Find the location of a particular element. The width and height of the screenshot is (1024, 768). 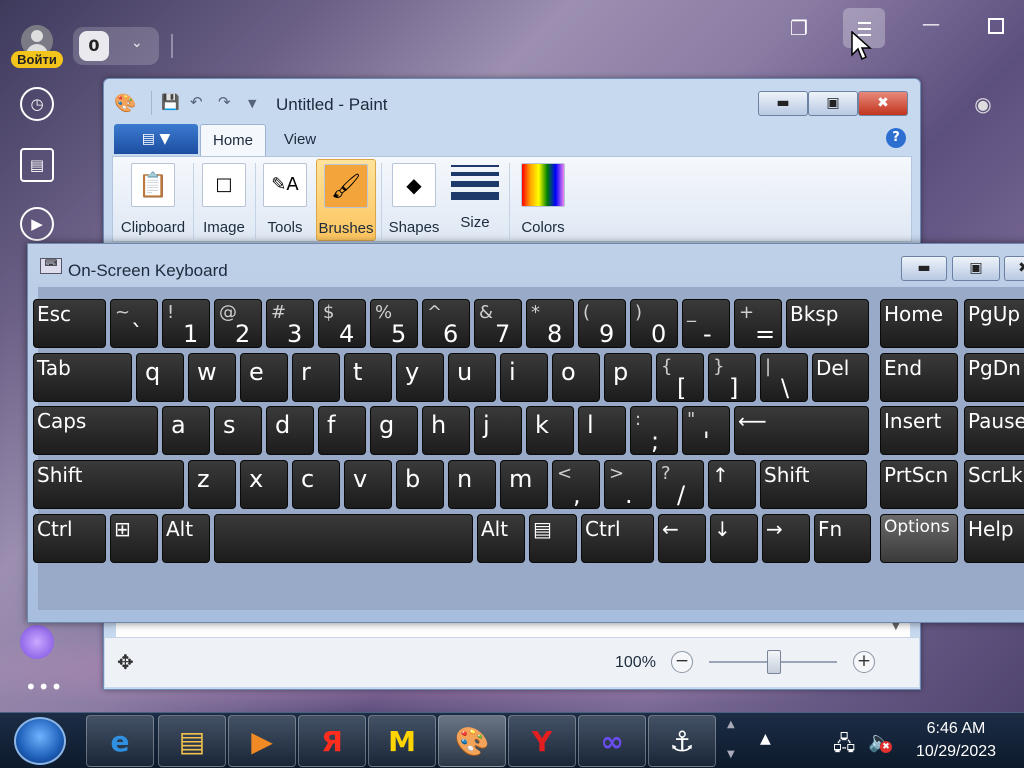

paint-app-icon: 🎨 is located at coordinates (125, 103).